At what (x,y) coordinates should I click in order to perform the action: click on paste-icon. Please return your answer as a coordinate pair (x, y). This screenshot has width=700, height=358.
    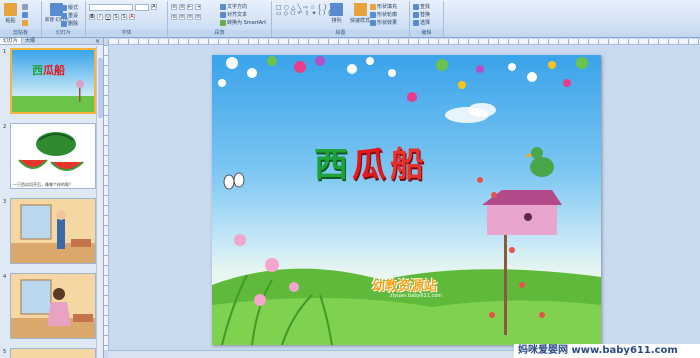
    Looking at the image, I should click on (10, 9).